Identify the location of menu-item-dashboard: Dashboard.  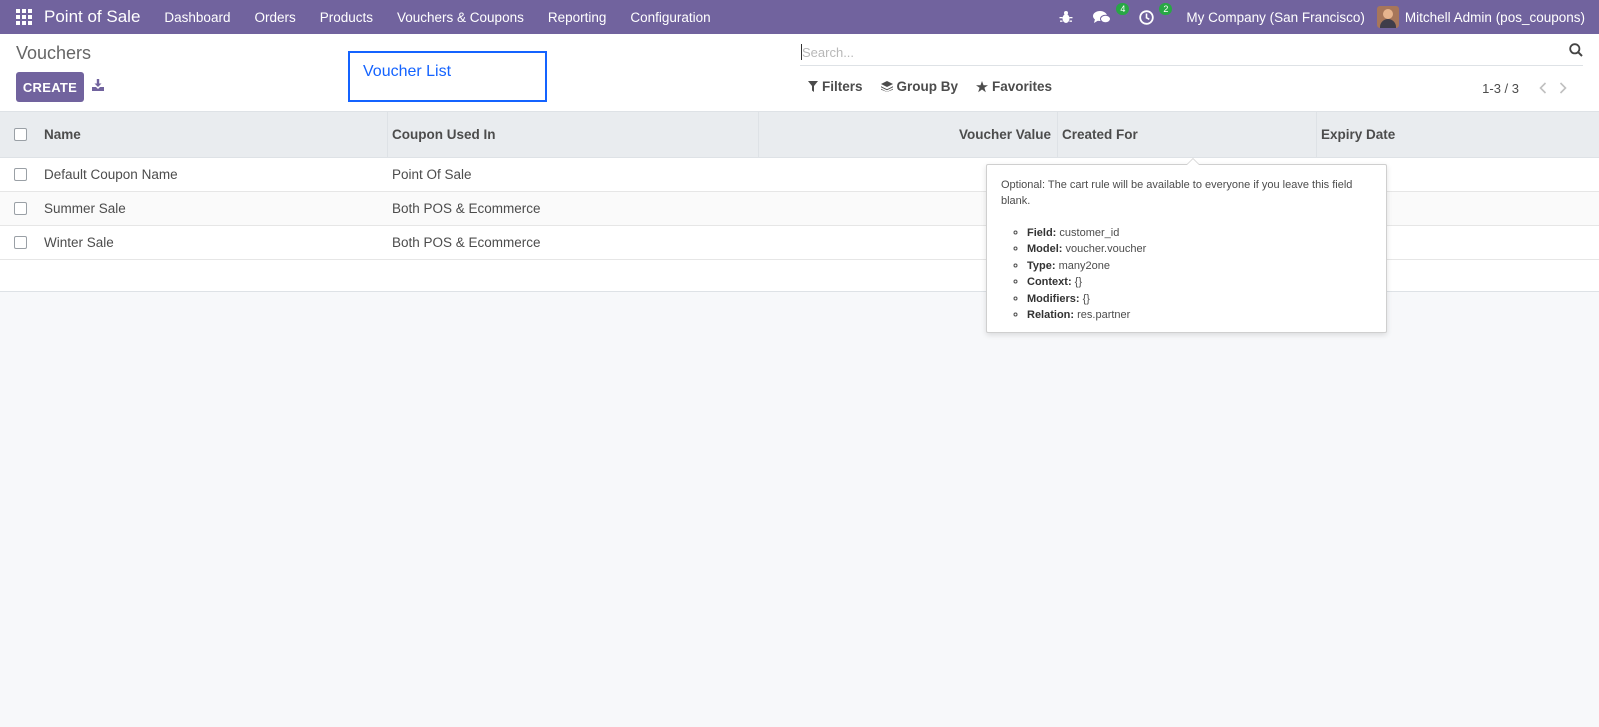
(197, 17).